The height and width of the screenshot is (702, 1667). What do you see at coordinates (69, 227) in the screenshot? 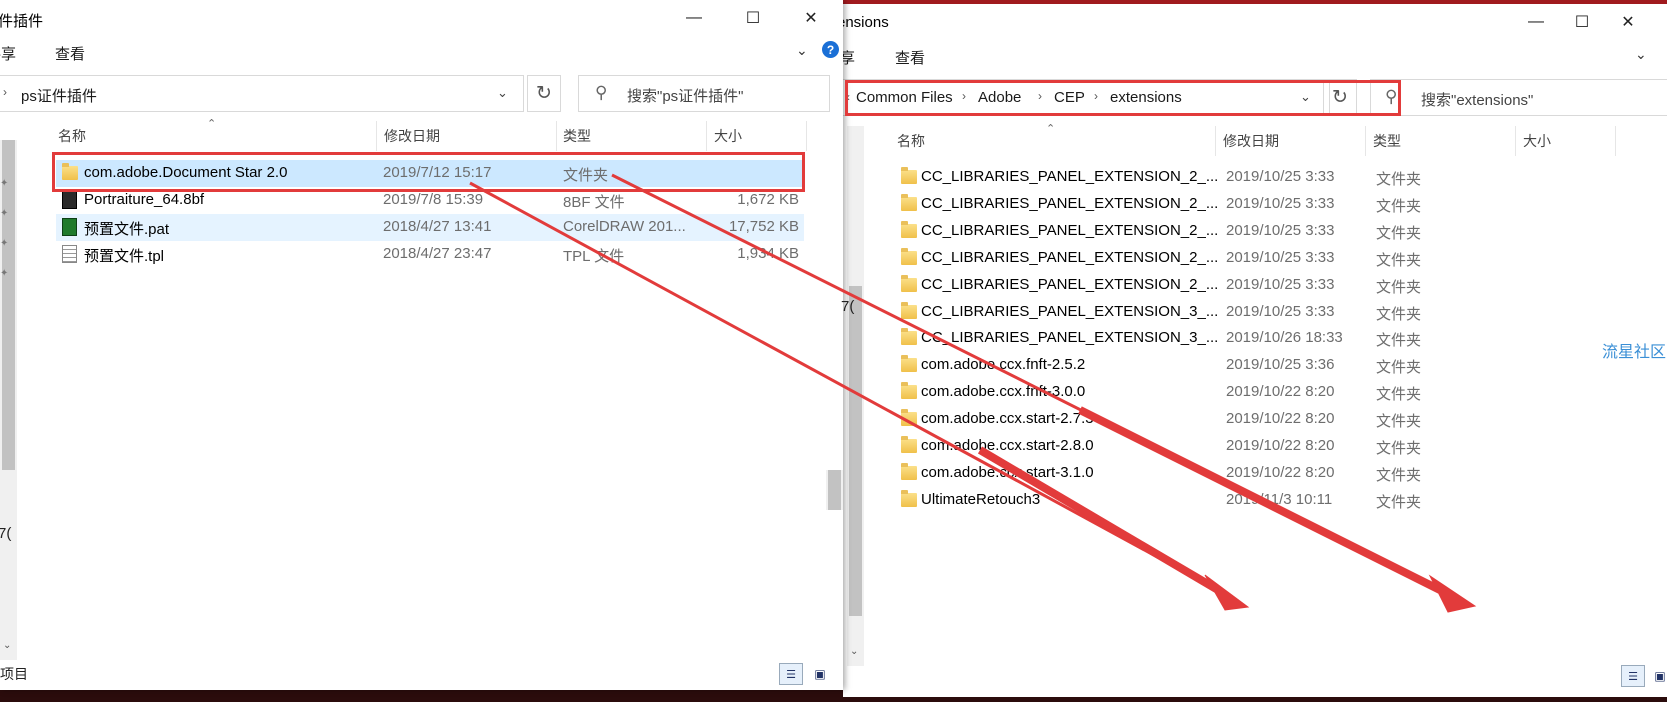
I see `coreldraw-file-icon` at bounding box center [69, 227].